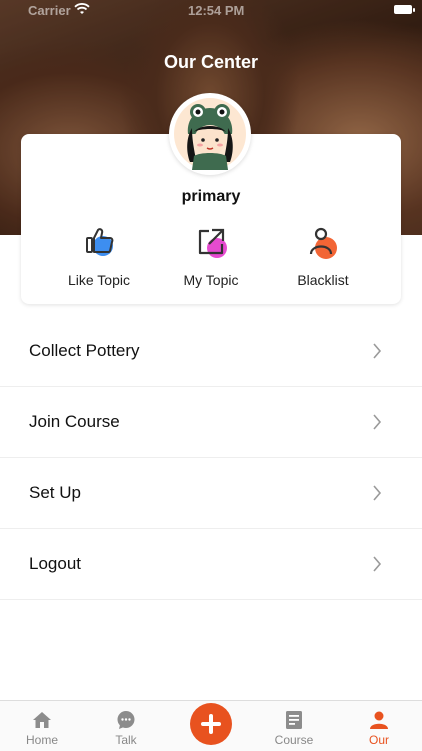  I want to click on menu-item-label: Join Course, so click(74, 421).